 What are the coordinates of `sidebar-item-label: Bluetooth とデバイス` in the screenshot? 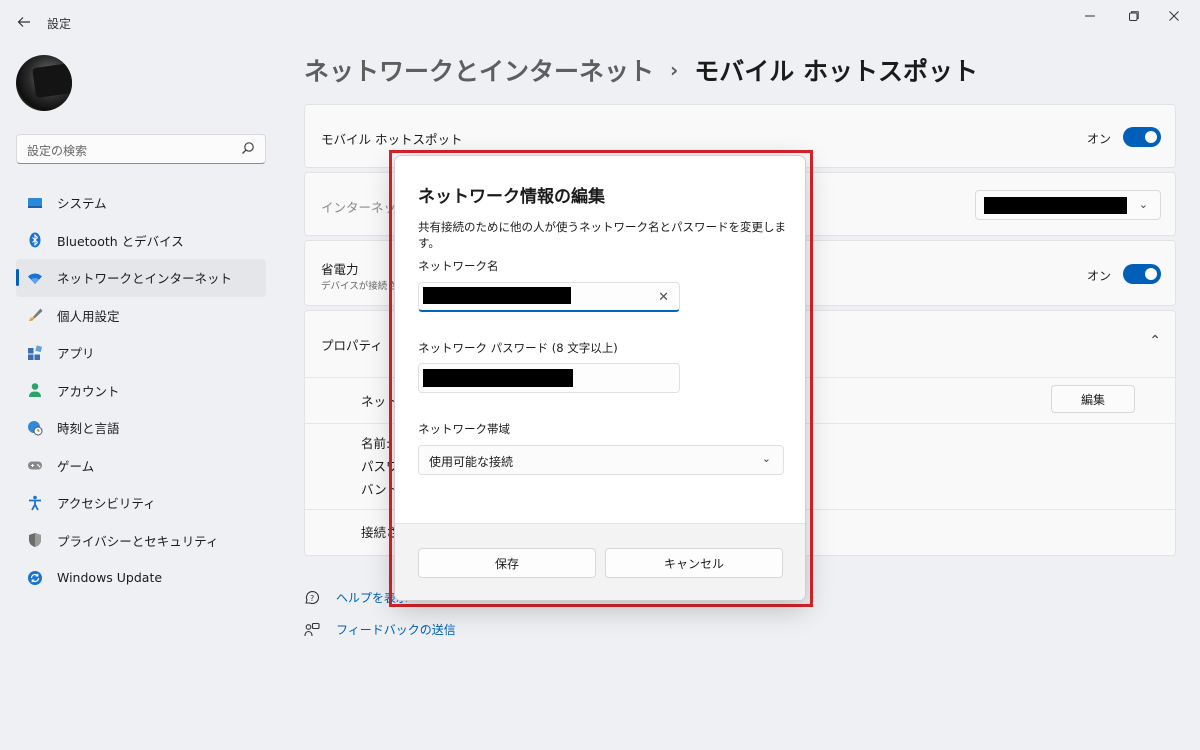 It's located at (120, 241).